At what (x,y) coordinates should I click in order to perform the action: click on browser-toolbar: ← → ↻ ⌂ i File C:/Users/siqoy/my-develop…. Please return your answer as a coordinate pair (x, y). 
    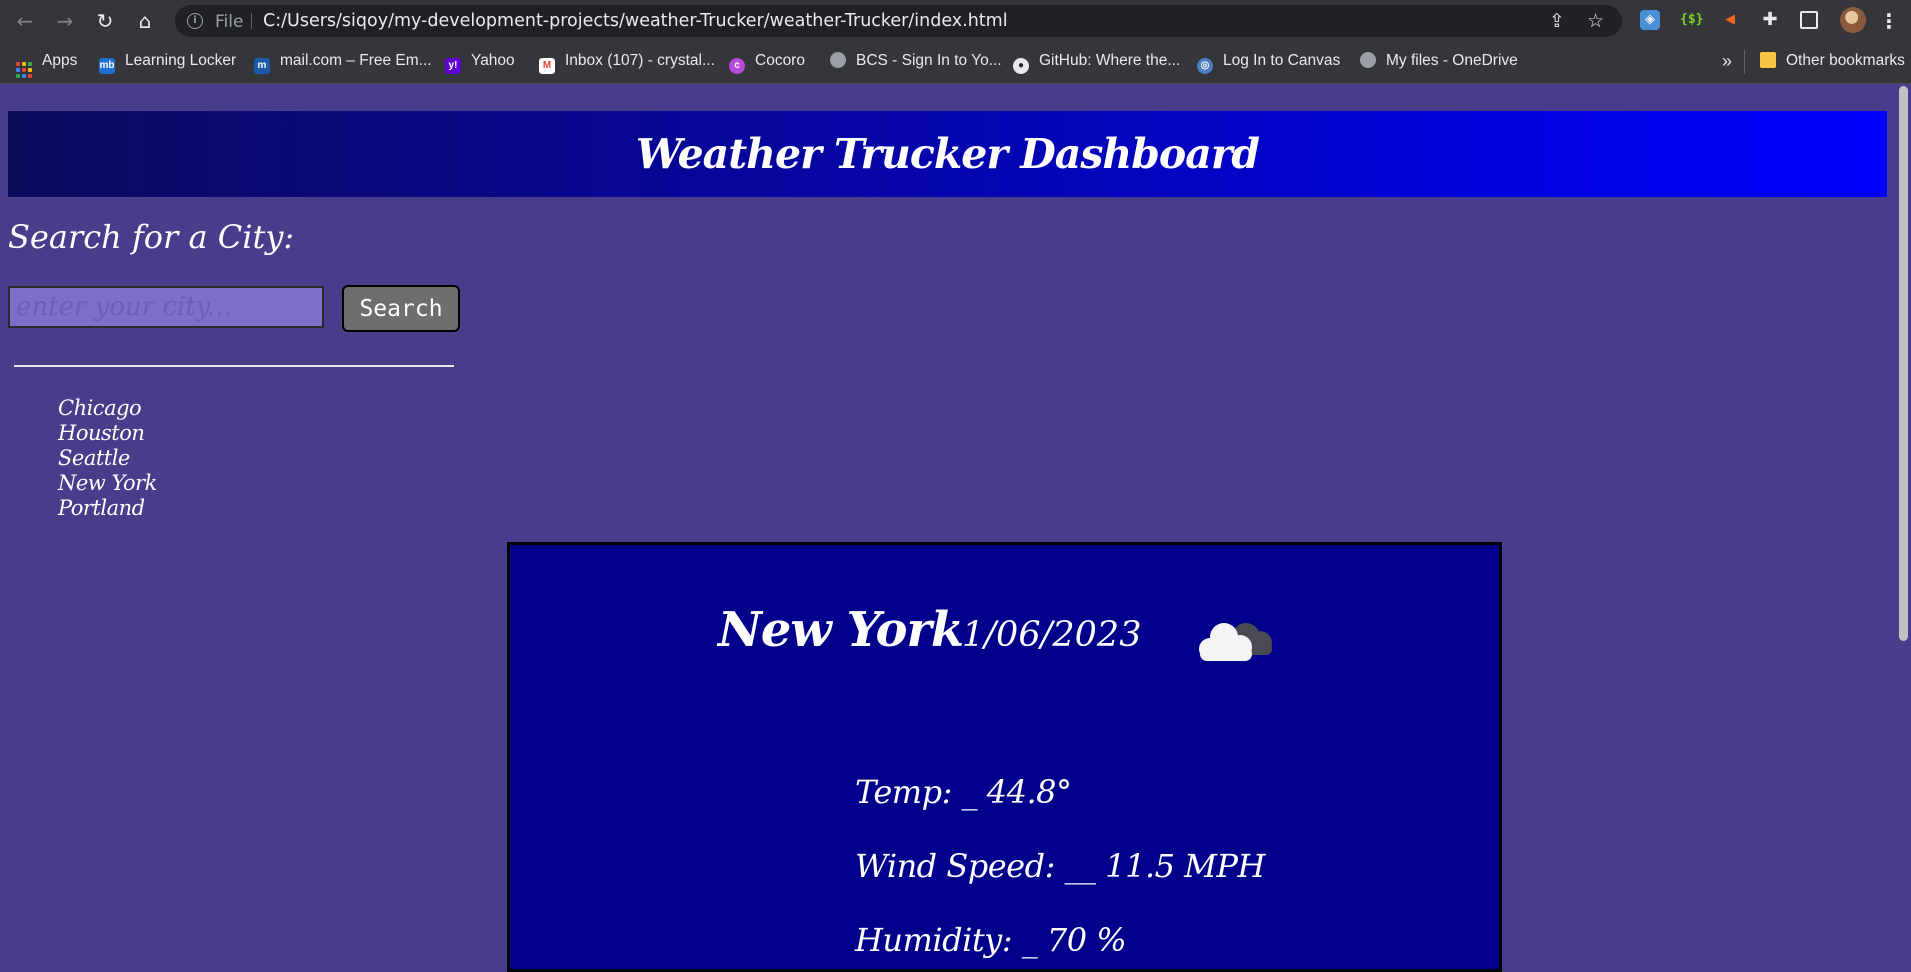
    Looking at the image, I should click on (955, 20).